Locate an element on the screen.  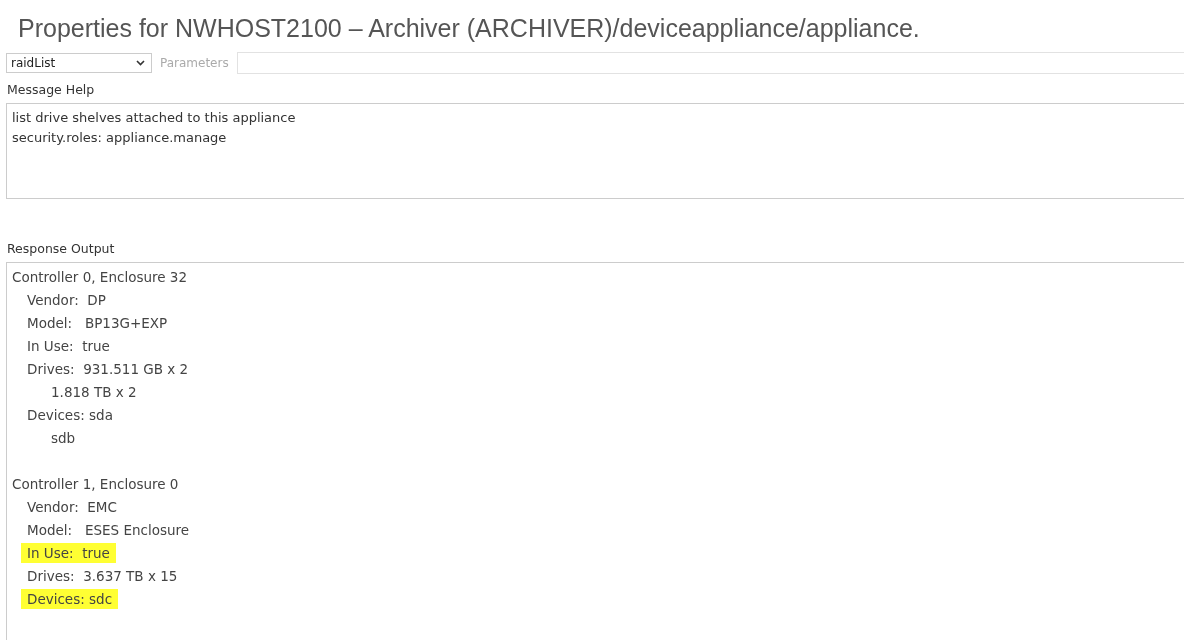
output-line: Controller 1, Enclosure 0 is located at coordinates (95, 484).